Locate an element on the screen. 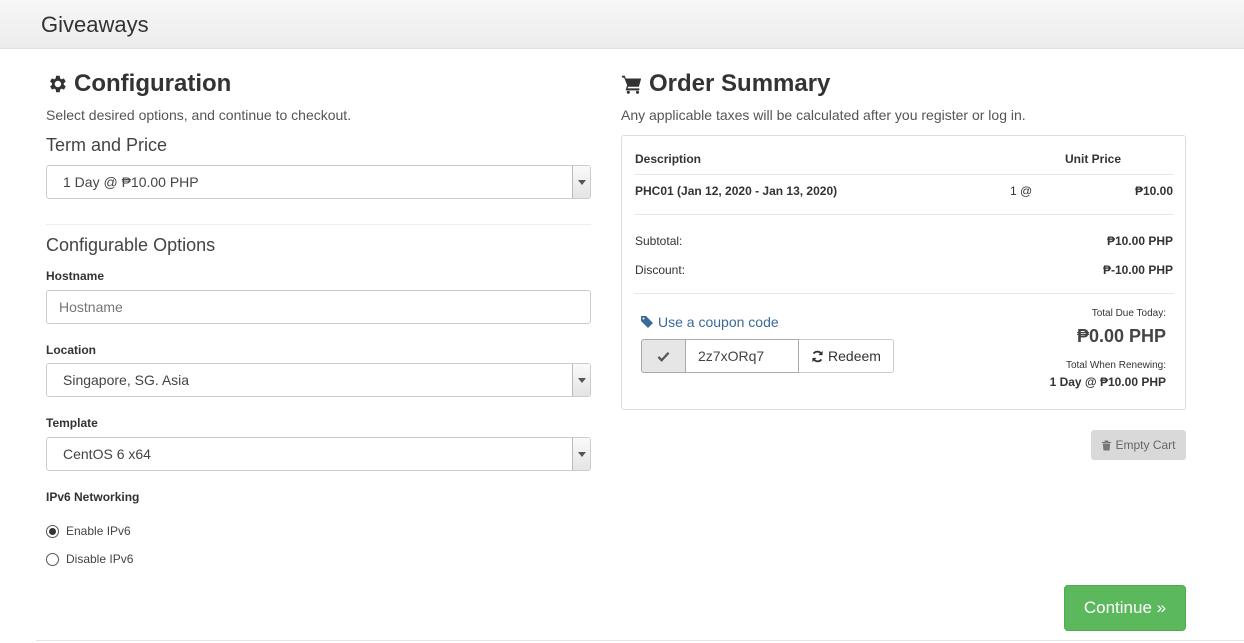 This screenshot has height=643, width=1244. order-summary-heading: Order Summary is located at coordinates (725, 84).